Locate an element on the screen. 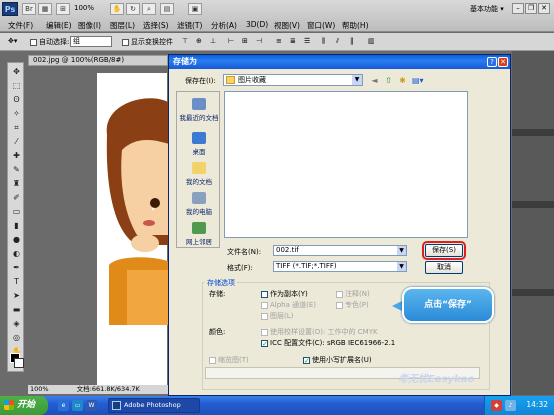  distribute6-icon: ‖ is located at coordinates (352, 41).